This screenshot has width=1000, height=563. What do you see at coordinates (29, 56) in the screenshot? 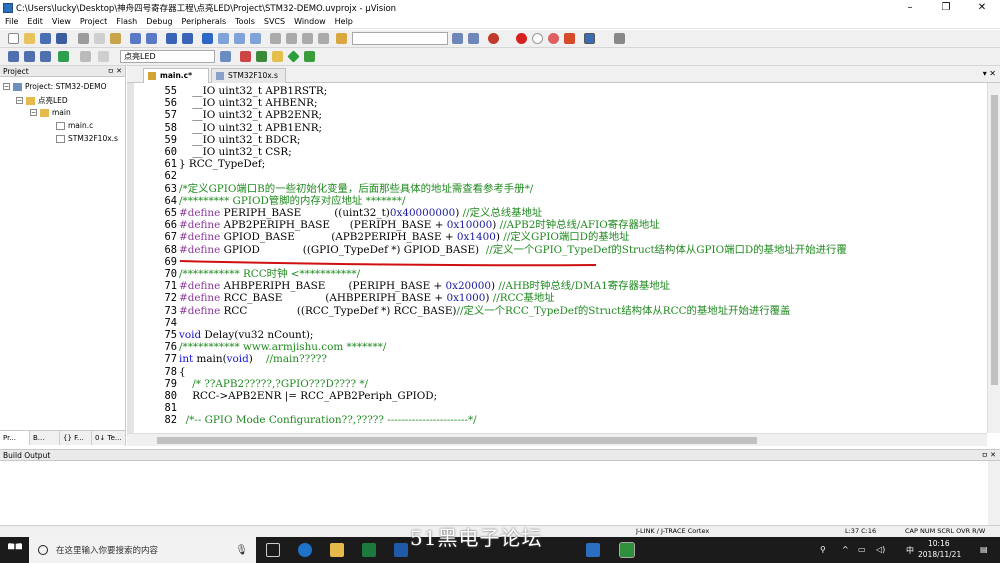
I see `build-icon` at bounding box center [29, 56].